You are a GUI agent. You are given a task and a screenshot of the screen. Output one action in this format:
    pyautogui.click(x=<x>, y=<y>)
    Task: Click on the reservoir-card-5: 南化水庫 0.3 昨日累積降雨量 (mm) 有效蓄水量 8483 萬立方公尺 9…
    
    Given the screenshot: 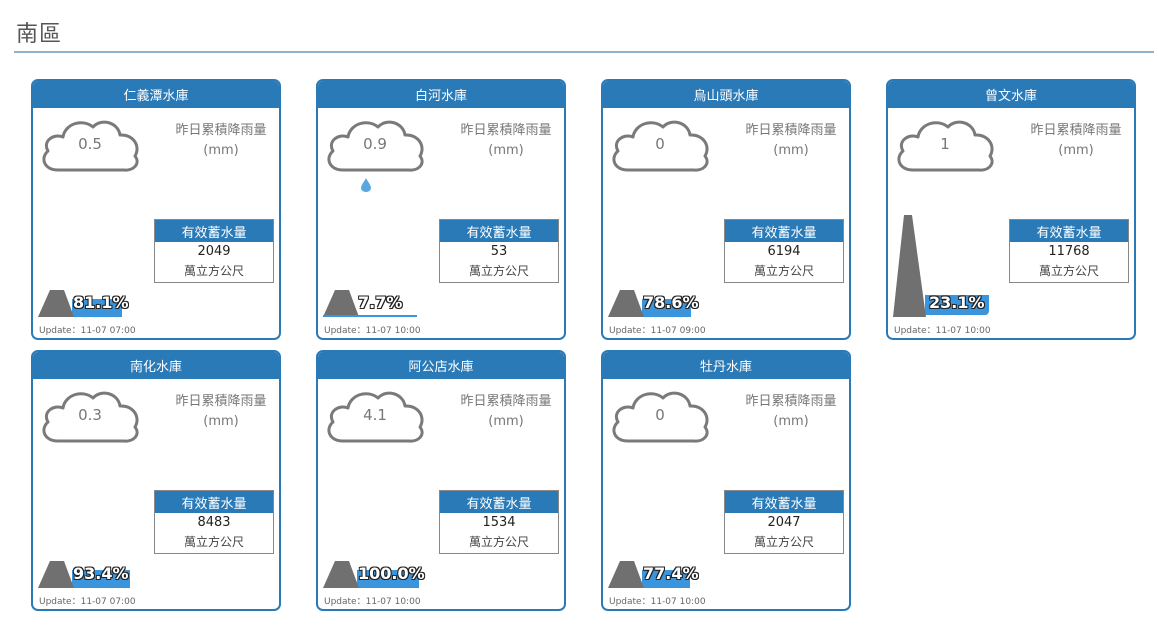 What is the action you would take?
    pyautogui.click(x=156, y=480)
    